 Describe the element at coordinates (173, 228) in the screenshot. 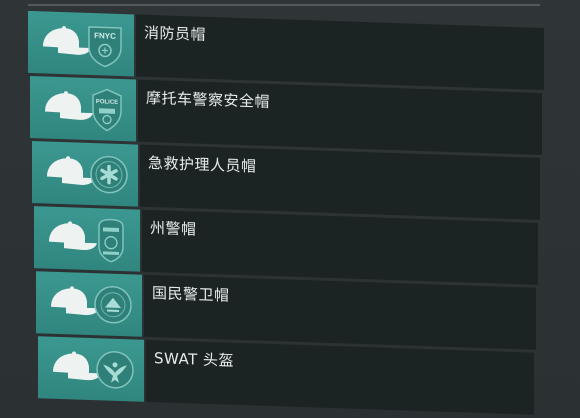

I see `hat-item-label: 州警帽` at that location.